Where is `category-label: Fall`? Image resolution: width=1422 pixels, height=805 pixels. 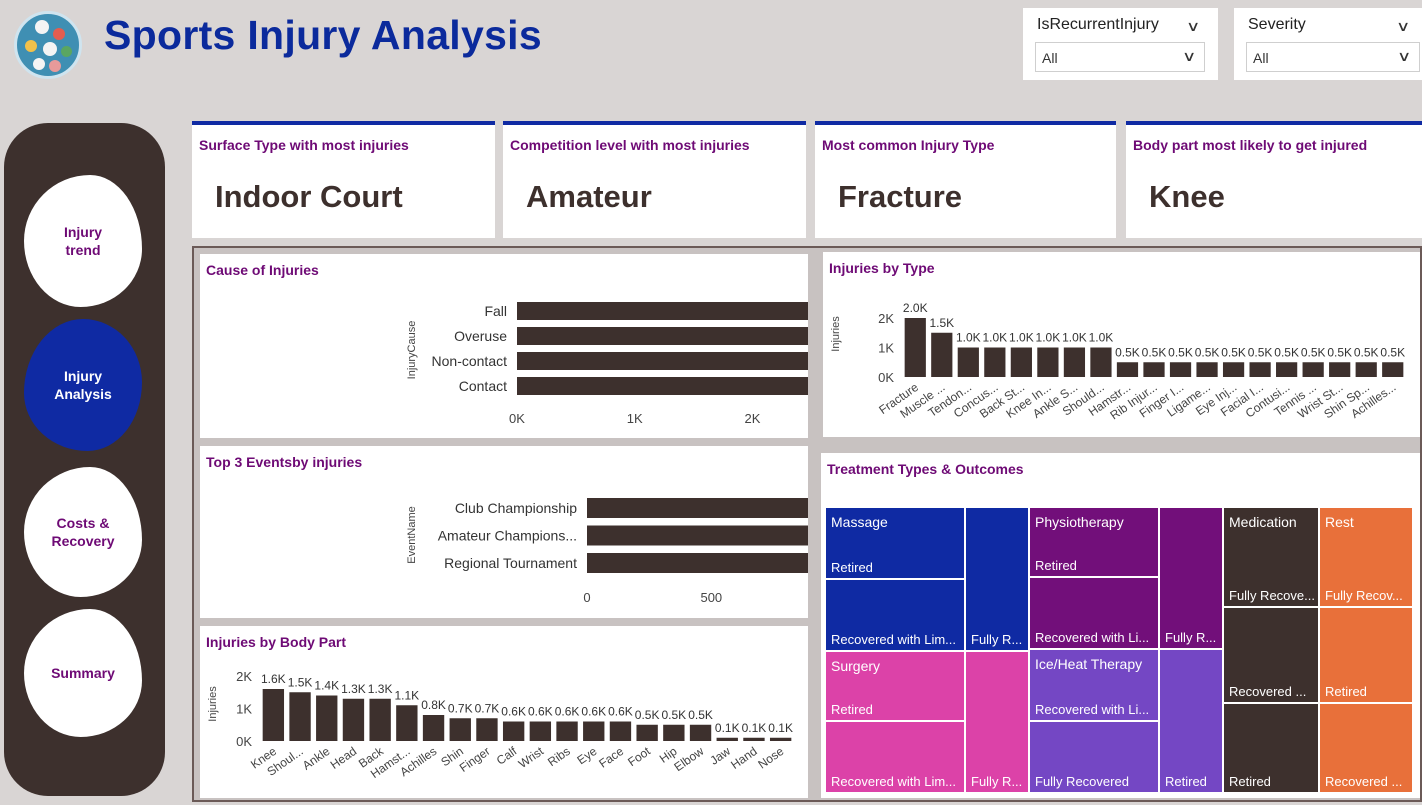
category-label: Fall is located at coordinates (495, 311).